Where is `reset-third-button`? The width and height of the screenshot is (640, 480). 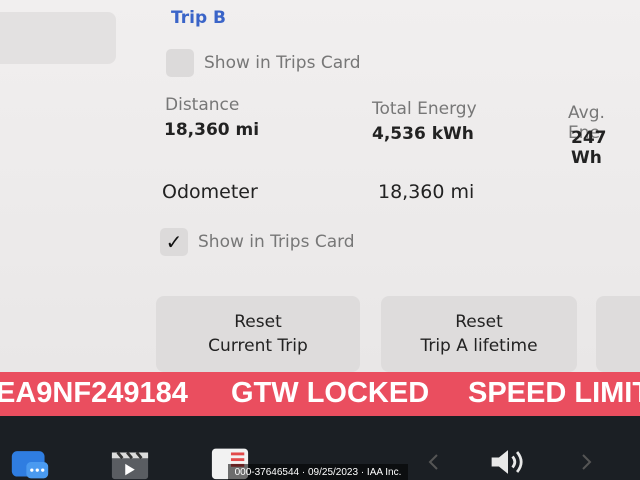
reset-third-button is located at coordinates (618, 334).